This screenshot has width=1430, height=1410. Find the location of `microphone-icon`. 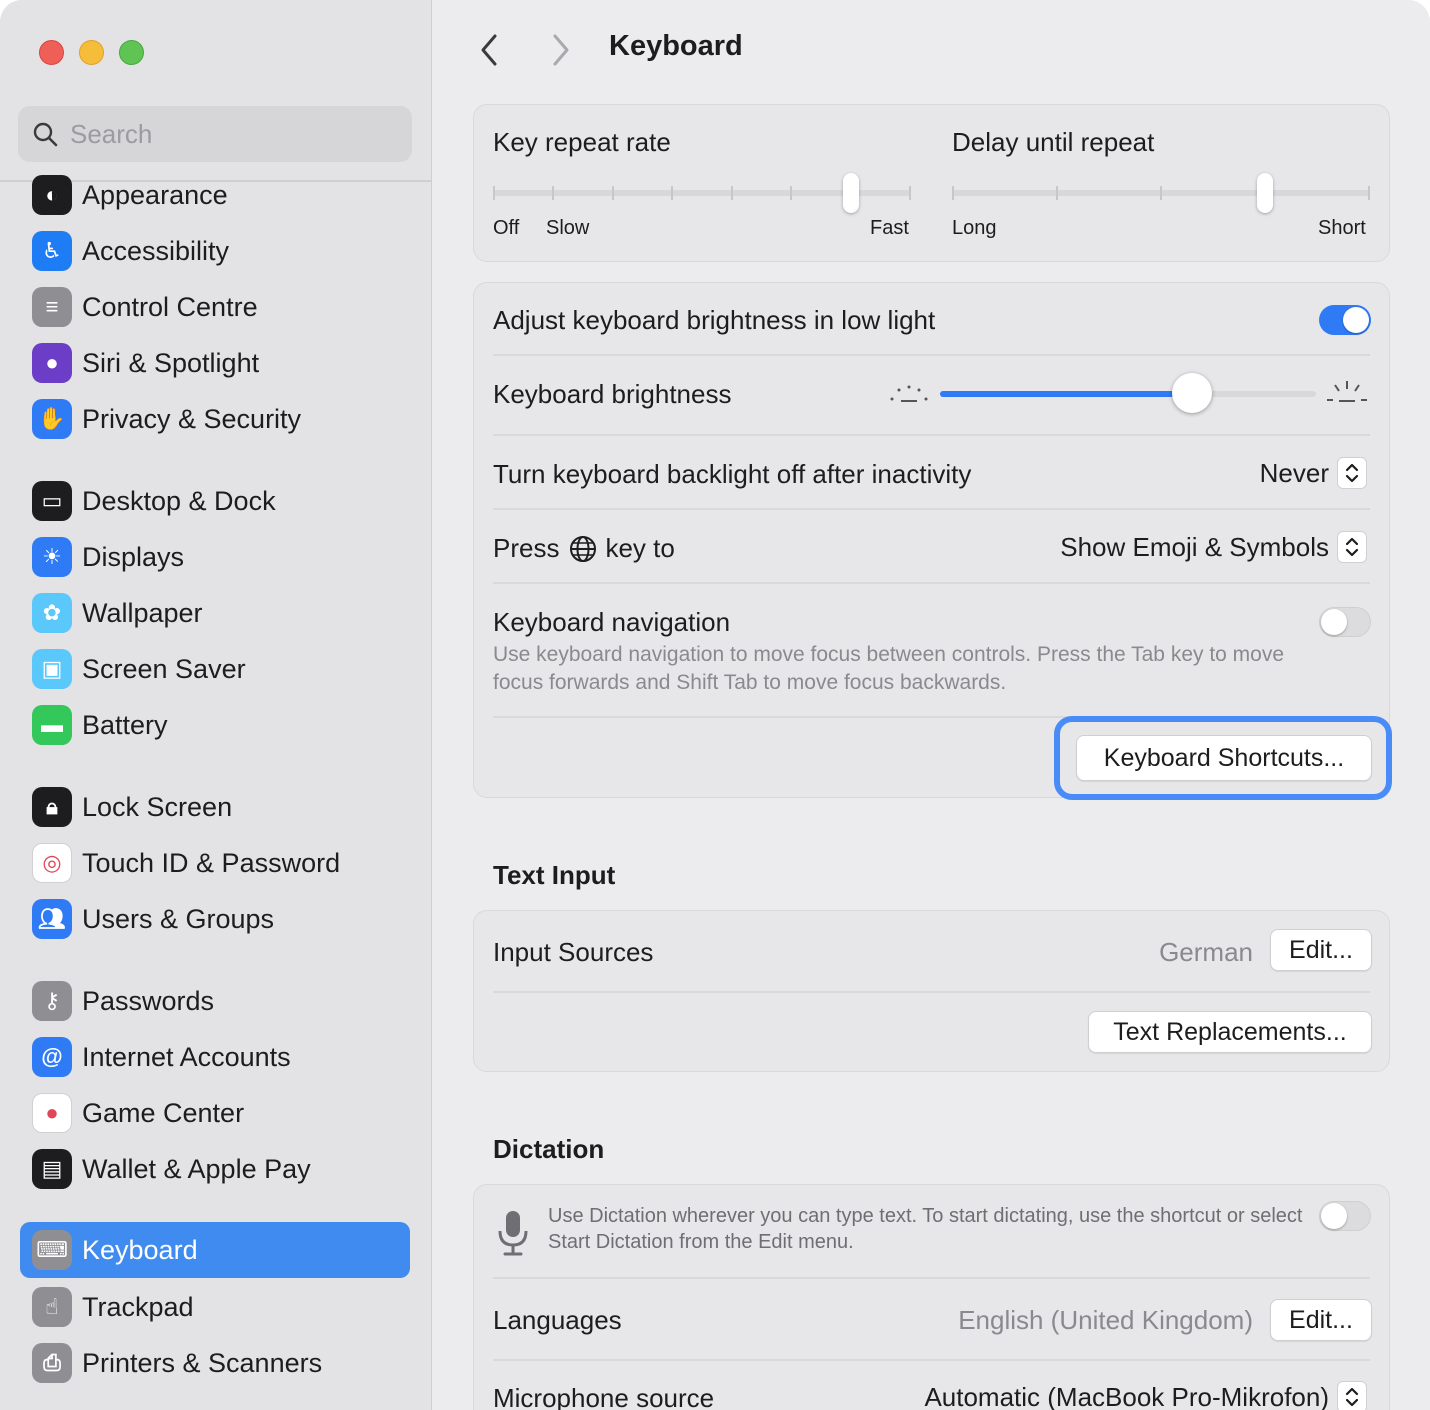

microphone-icon is located at coordinates (513, 1233).